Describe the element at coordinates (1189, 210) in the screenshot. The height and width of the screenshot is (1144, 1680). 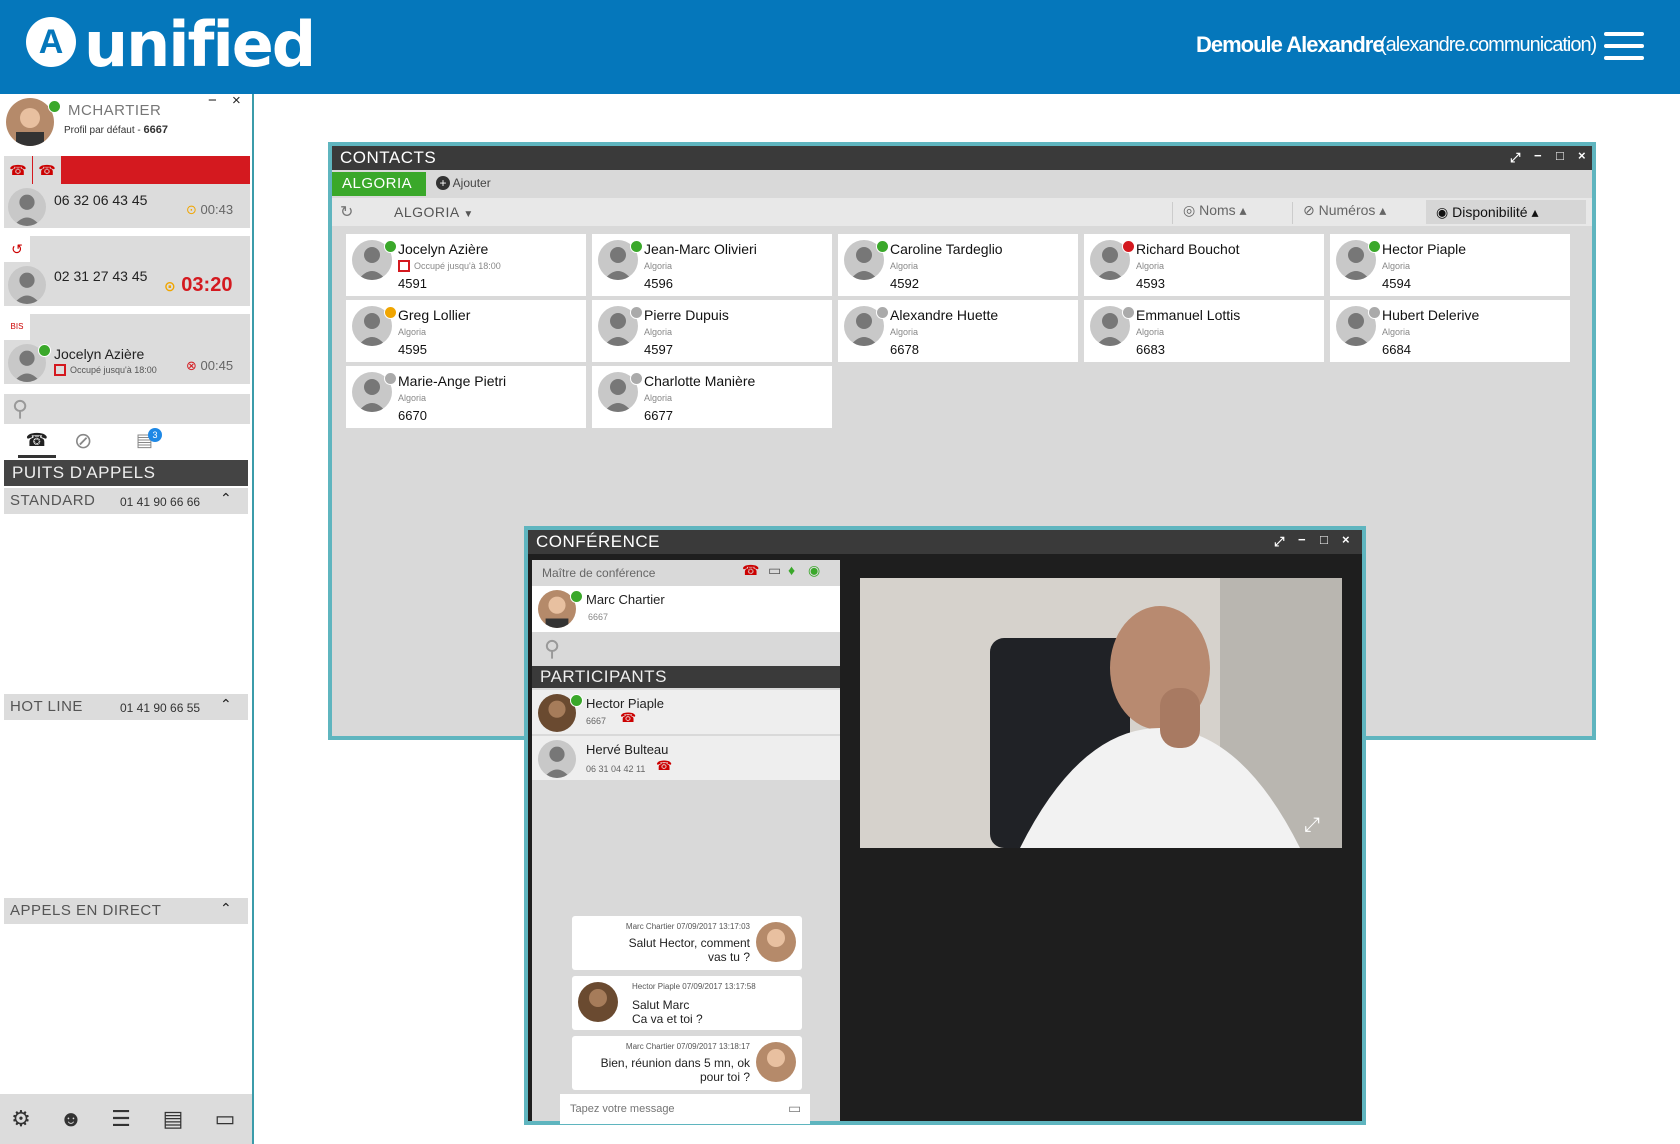
I see `user-icon: ◎` at that location.